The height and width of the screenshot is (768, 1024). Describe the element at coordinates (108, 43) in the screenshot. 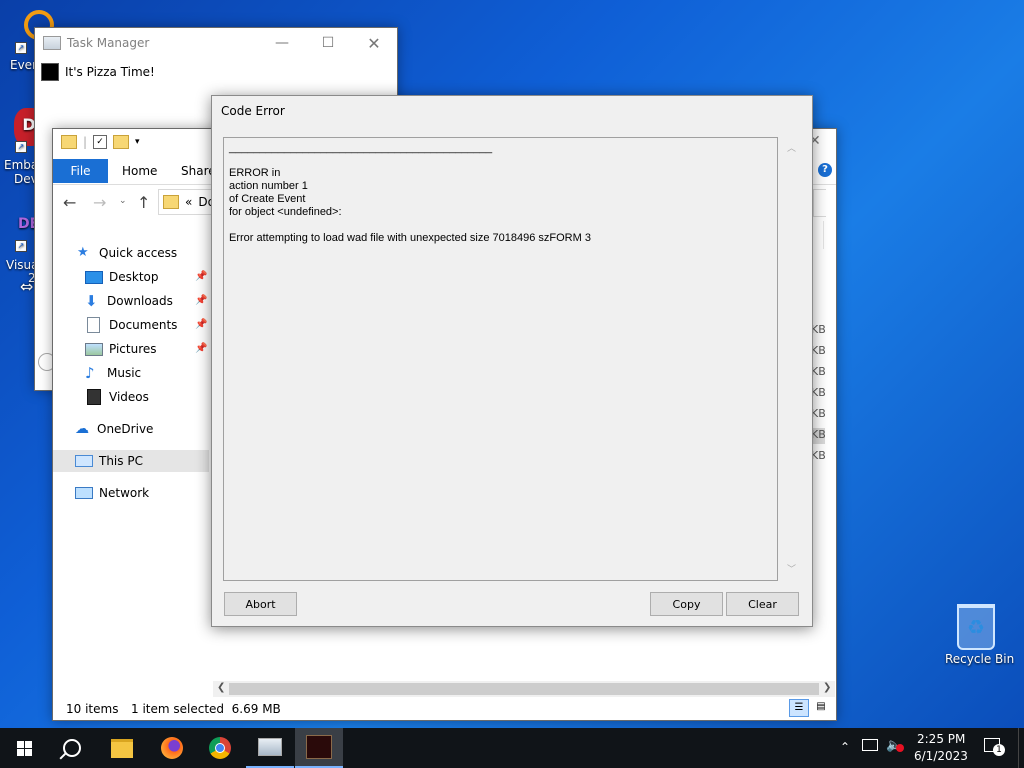

I see `window-title: Task Manager` at that location.